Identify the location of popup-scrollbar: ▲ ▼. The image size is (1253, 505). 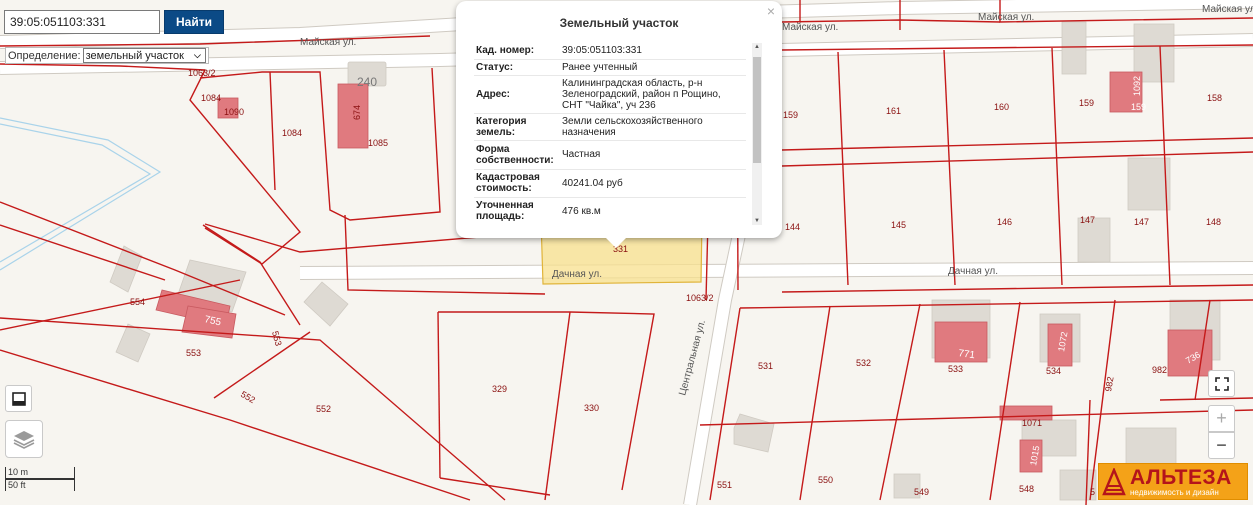
(757, 134).